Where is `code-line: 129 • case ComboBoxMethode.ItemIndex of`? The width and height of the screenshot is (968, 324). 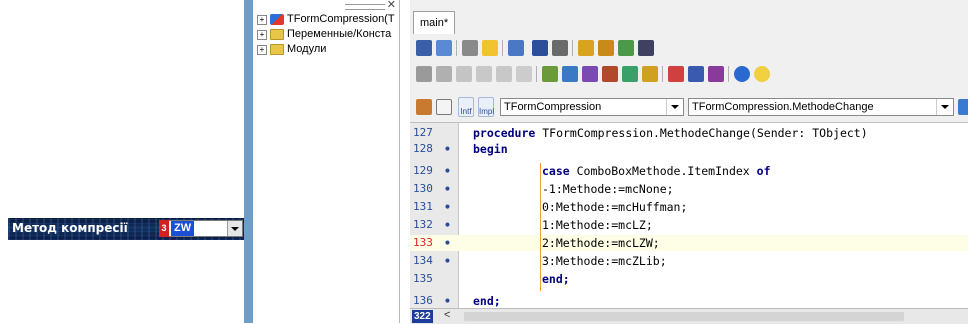 code-line: 129 • case ComboBoxMethode.ItemIndex of is located at coordinates (689, 171).